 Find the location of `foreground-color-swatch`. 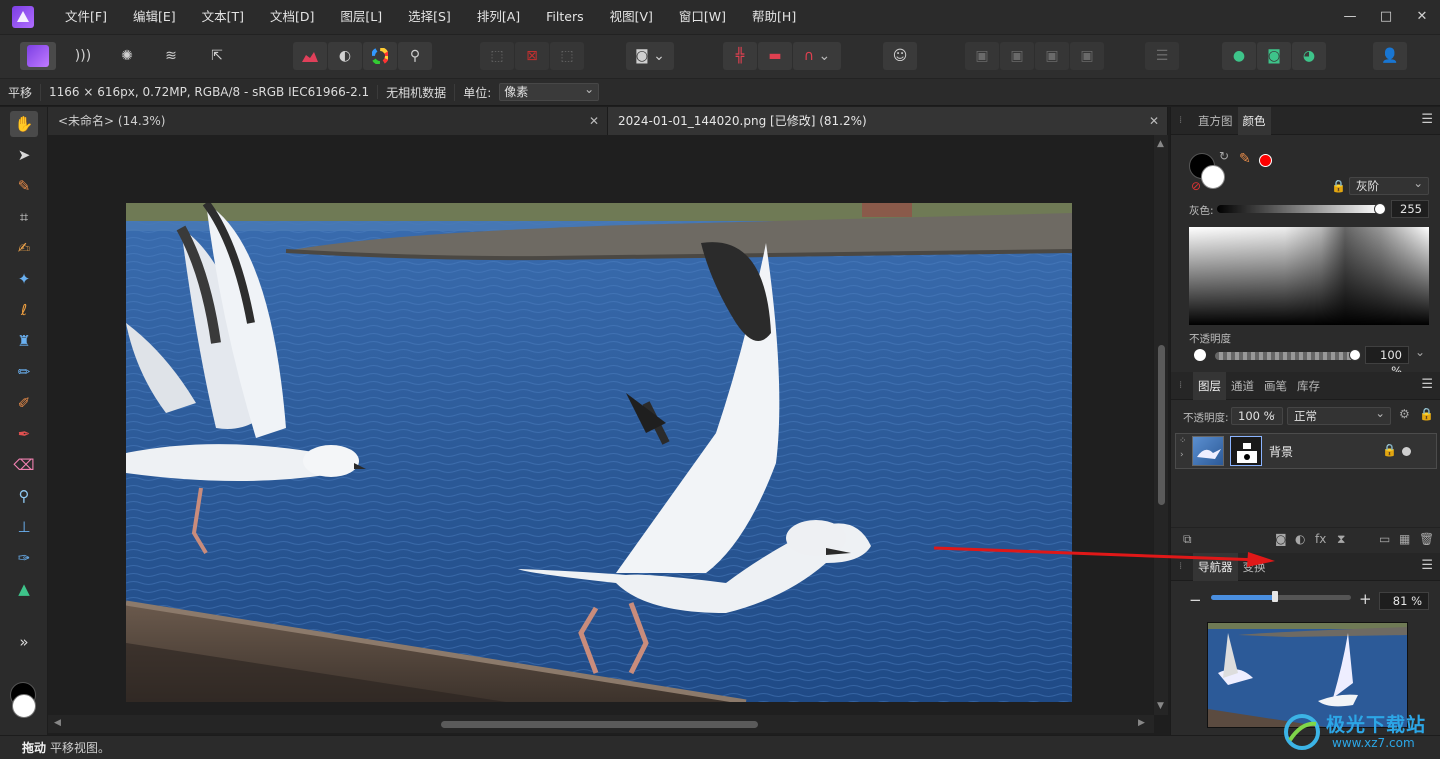

foreground-color-swatch is located at coordinates (24, 706).